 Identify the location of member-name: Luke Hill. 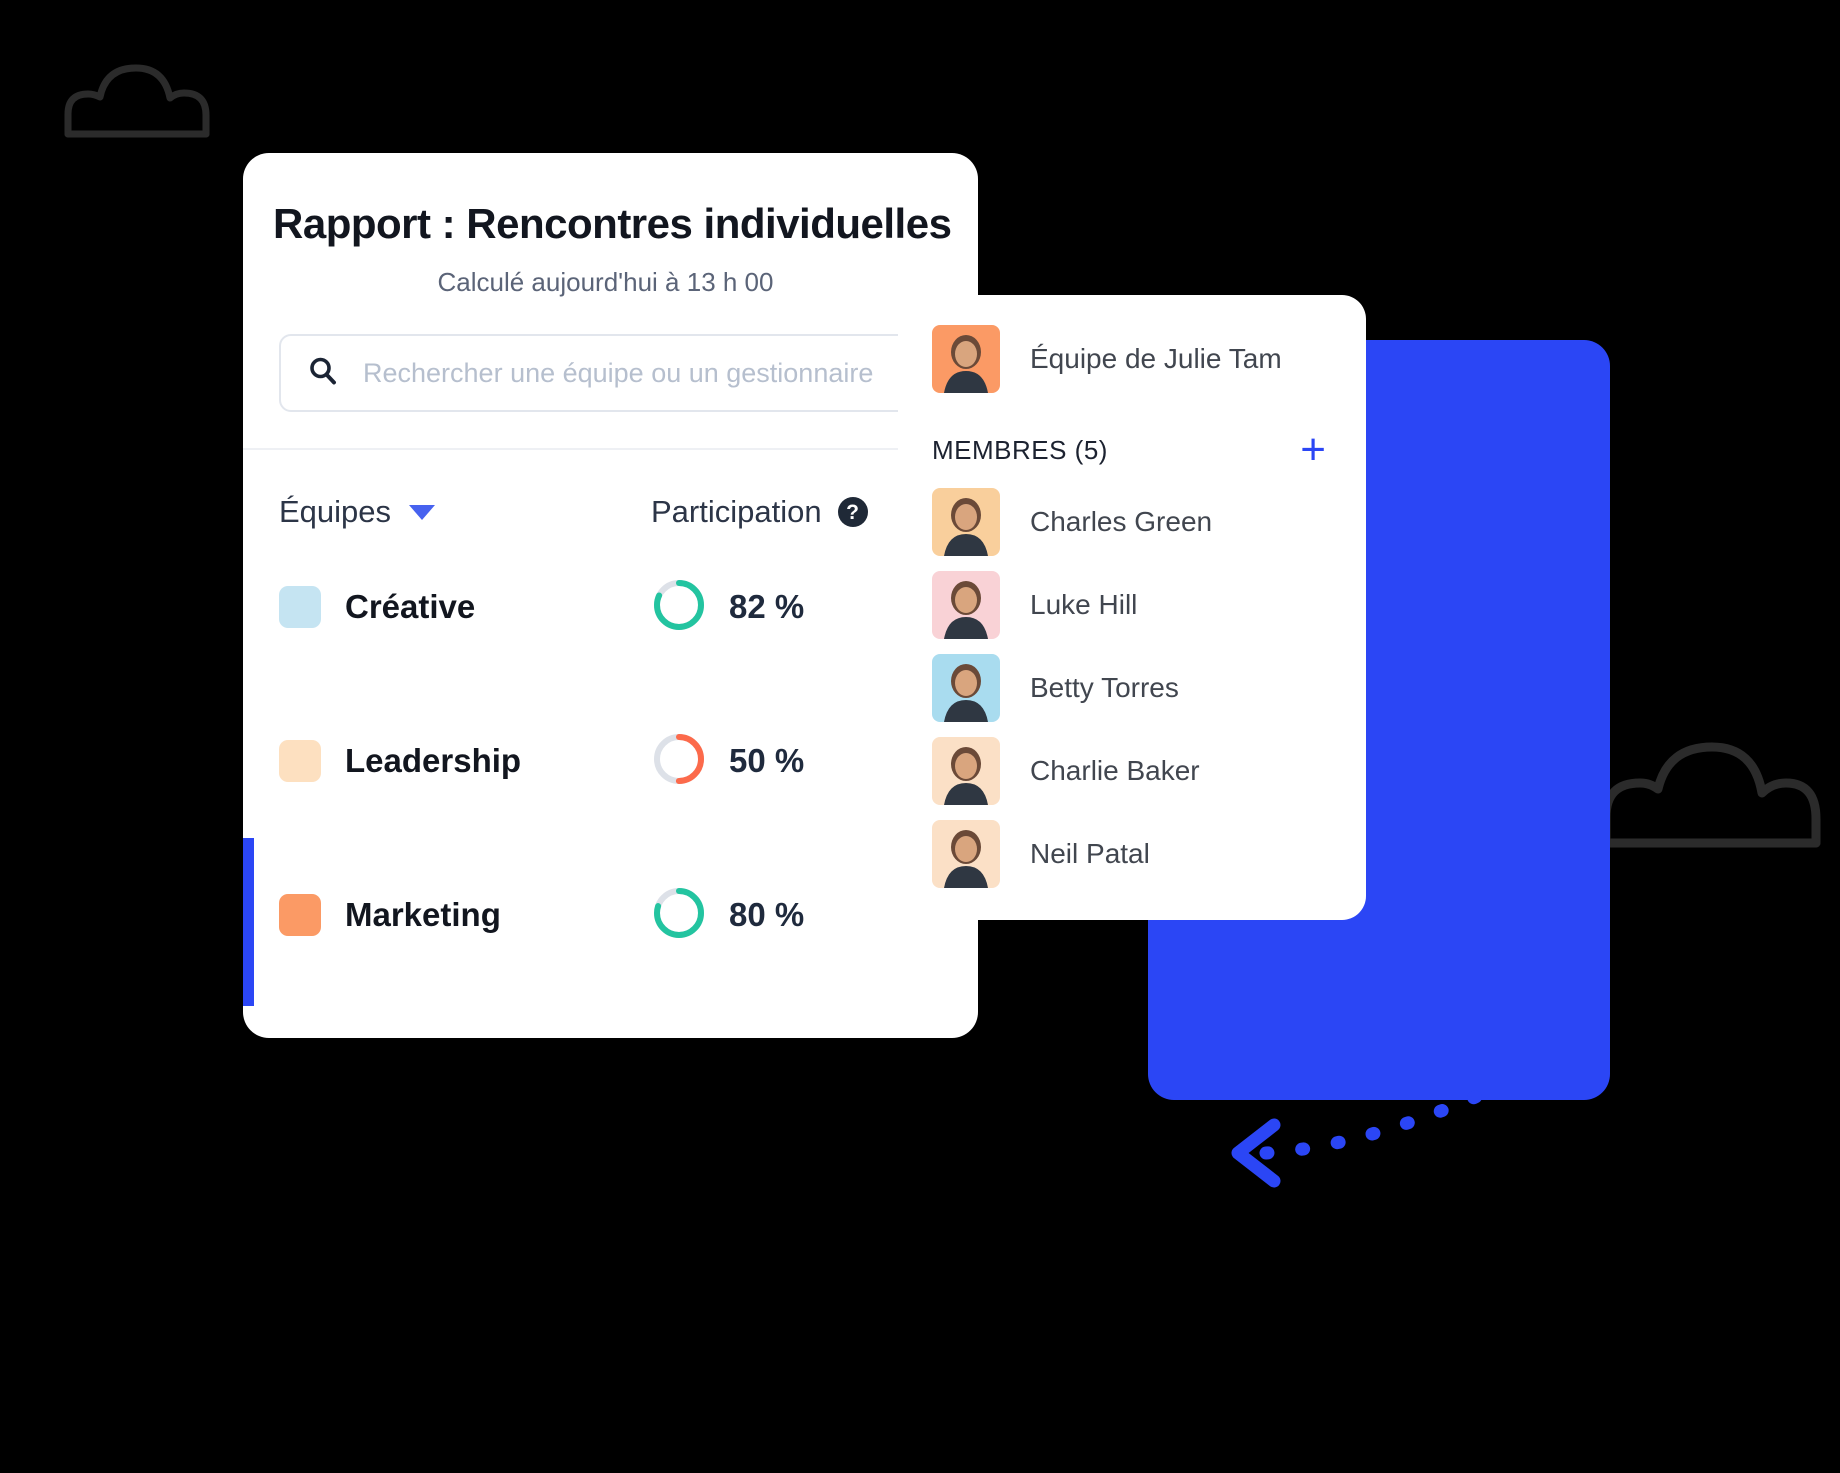
(1084, 604).